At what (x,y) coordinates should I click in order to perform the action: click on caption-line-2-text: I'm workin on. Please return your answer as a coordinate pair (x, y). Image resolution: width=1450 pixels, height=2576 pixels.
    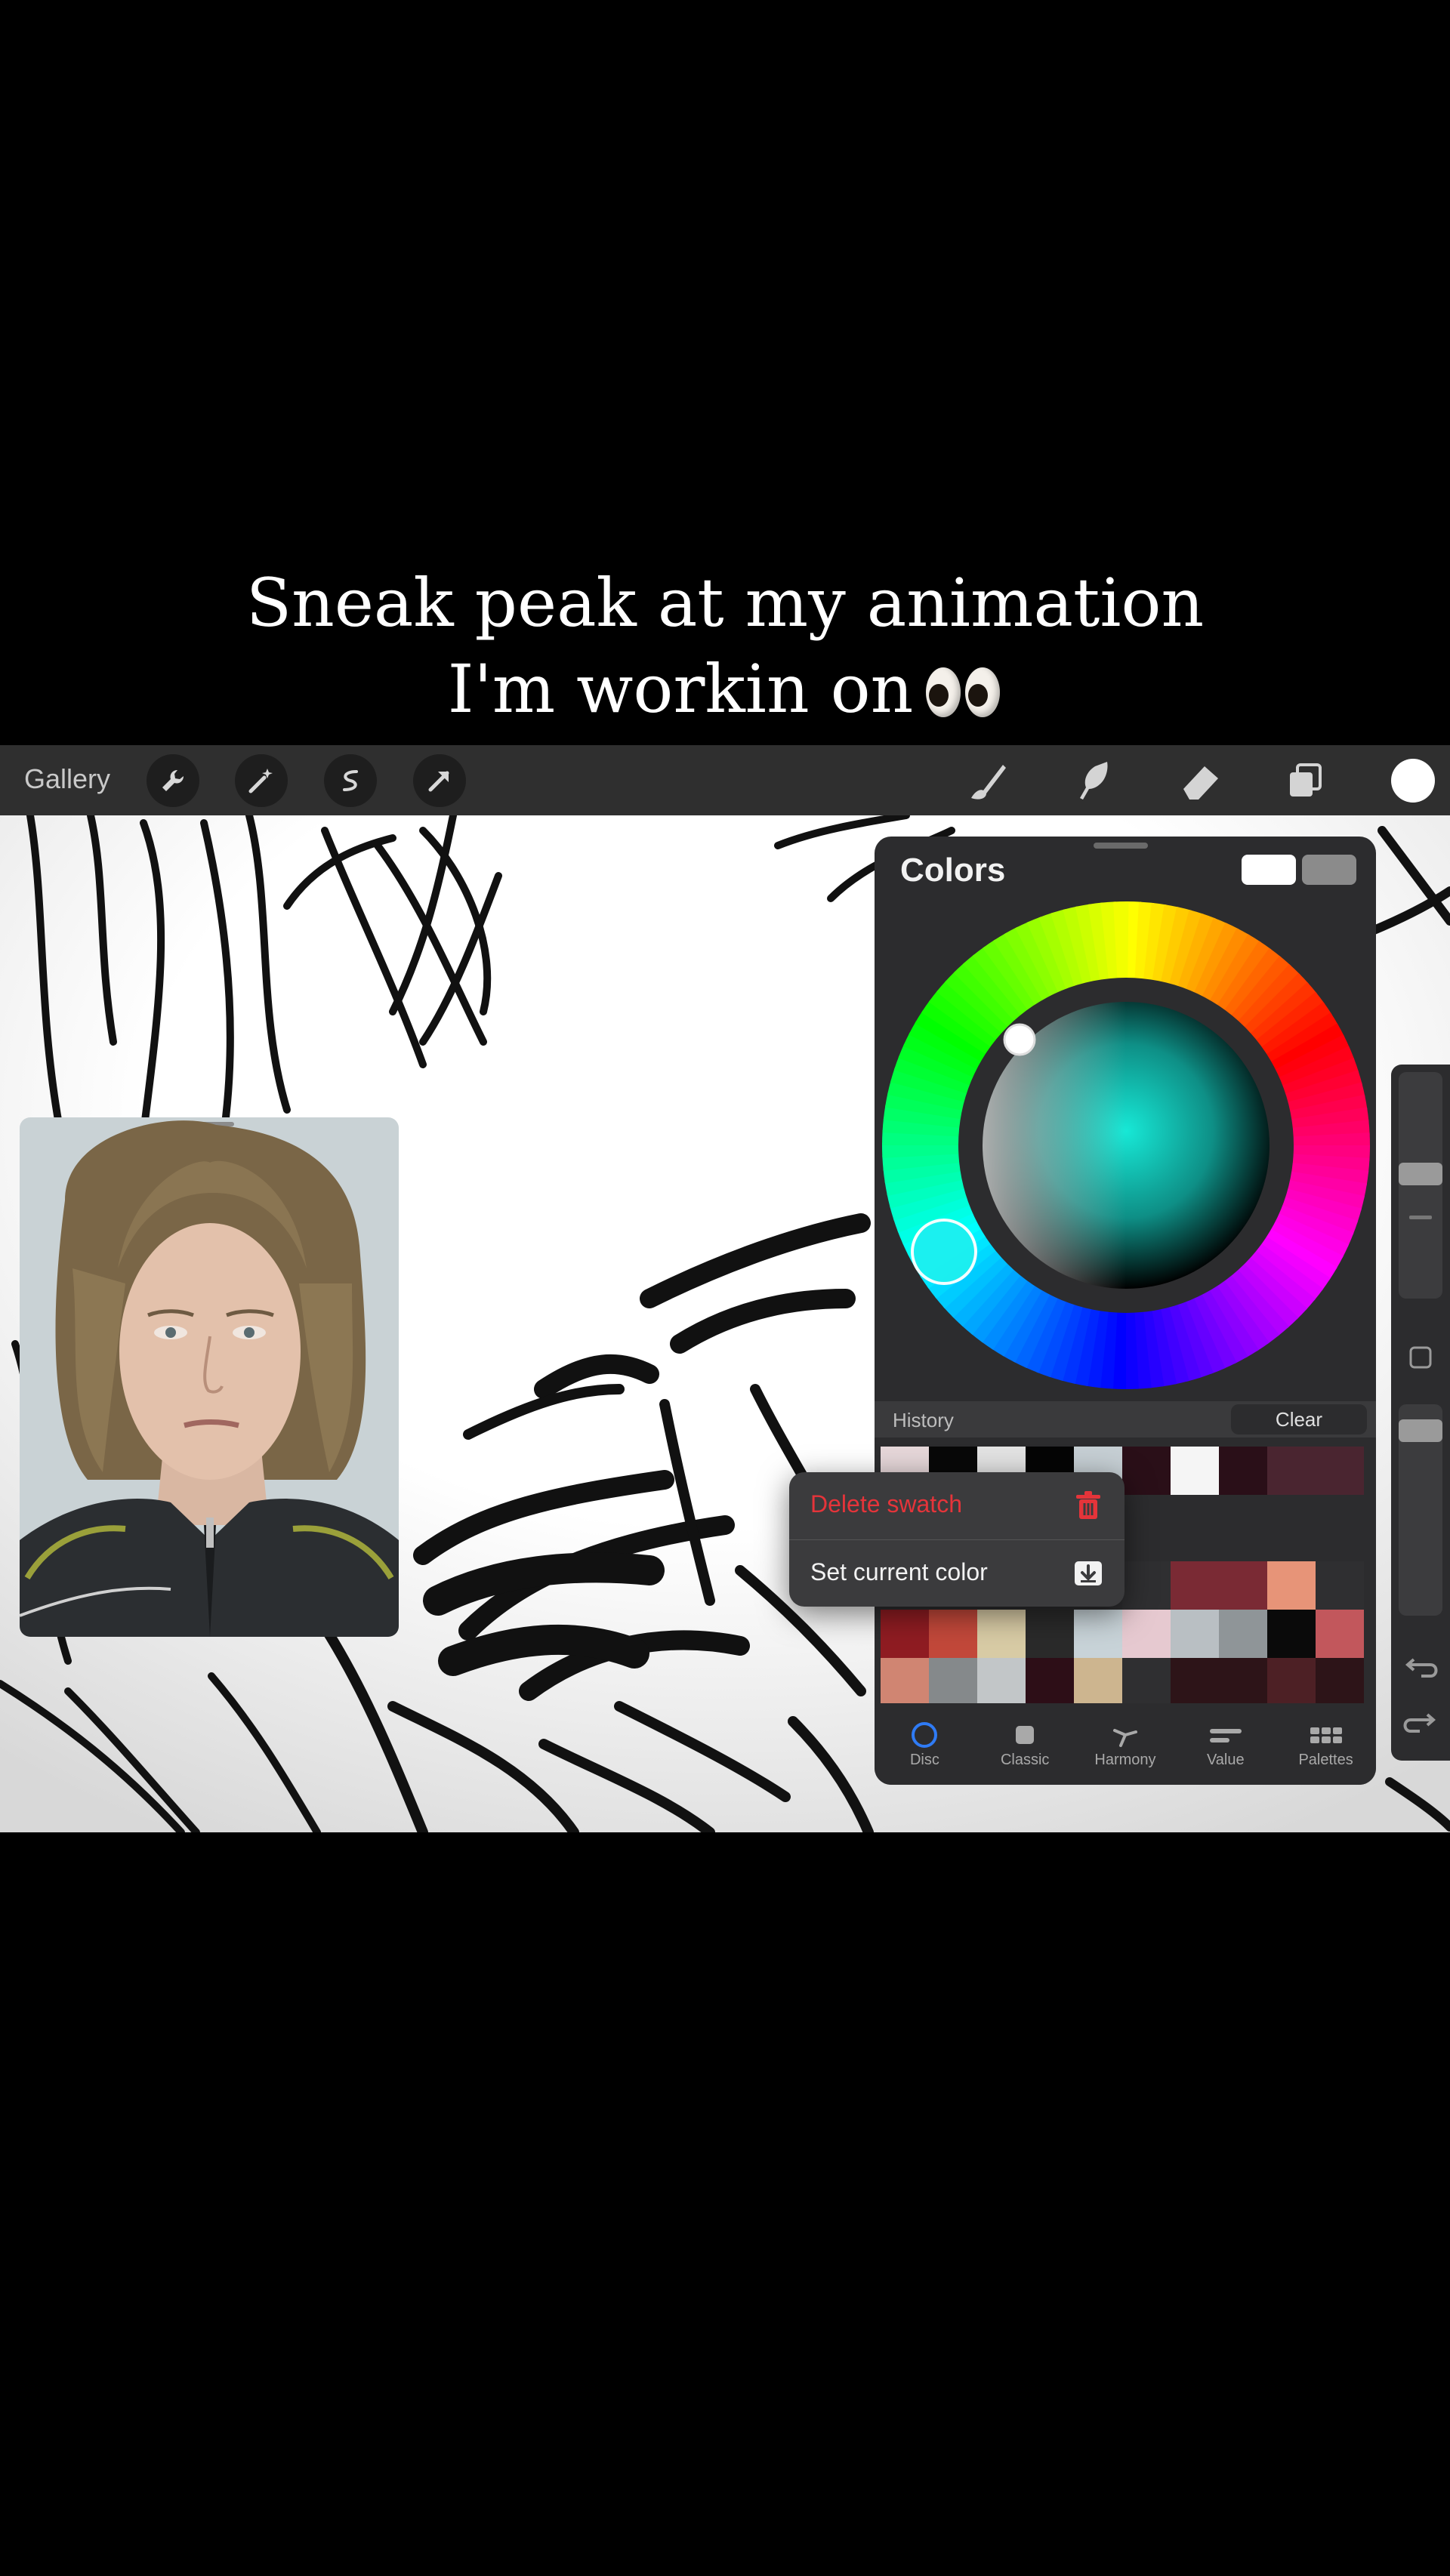
    Looking at the image, I should click on (680, 689).